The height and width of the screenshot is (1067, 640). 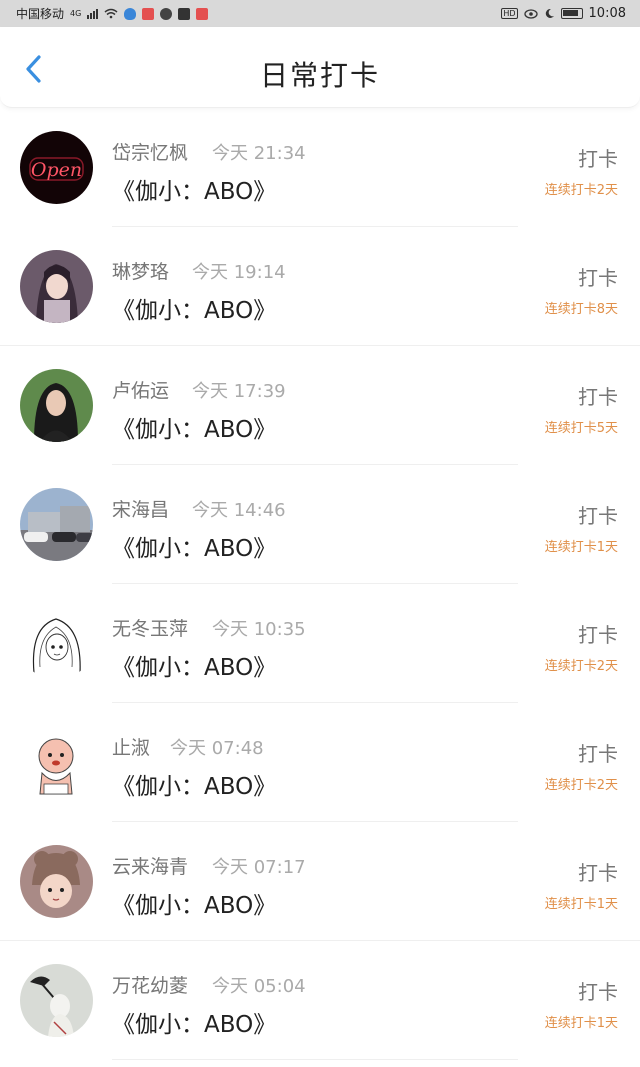 I want to click on user-name: 无冬玉萍, so click(x=150, y=629).